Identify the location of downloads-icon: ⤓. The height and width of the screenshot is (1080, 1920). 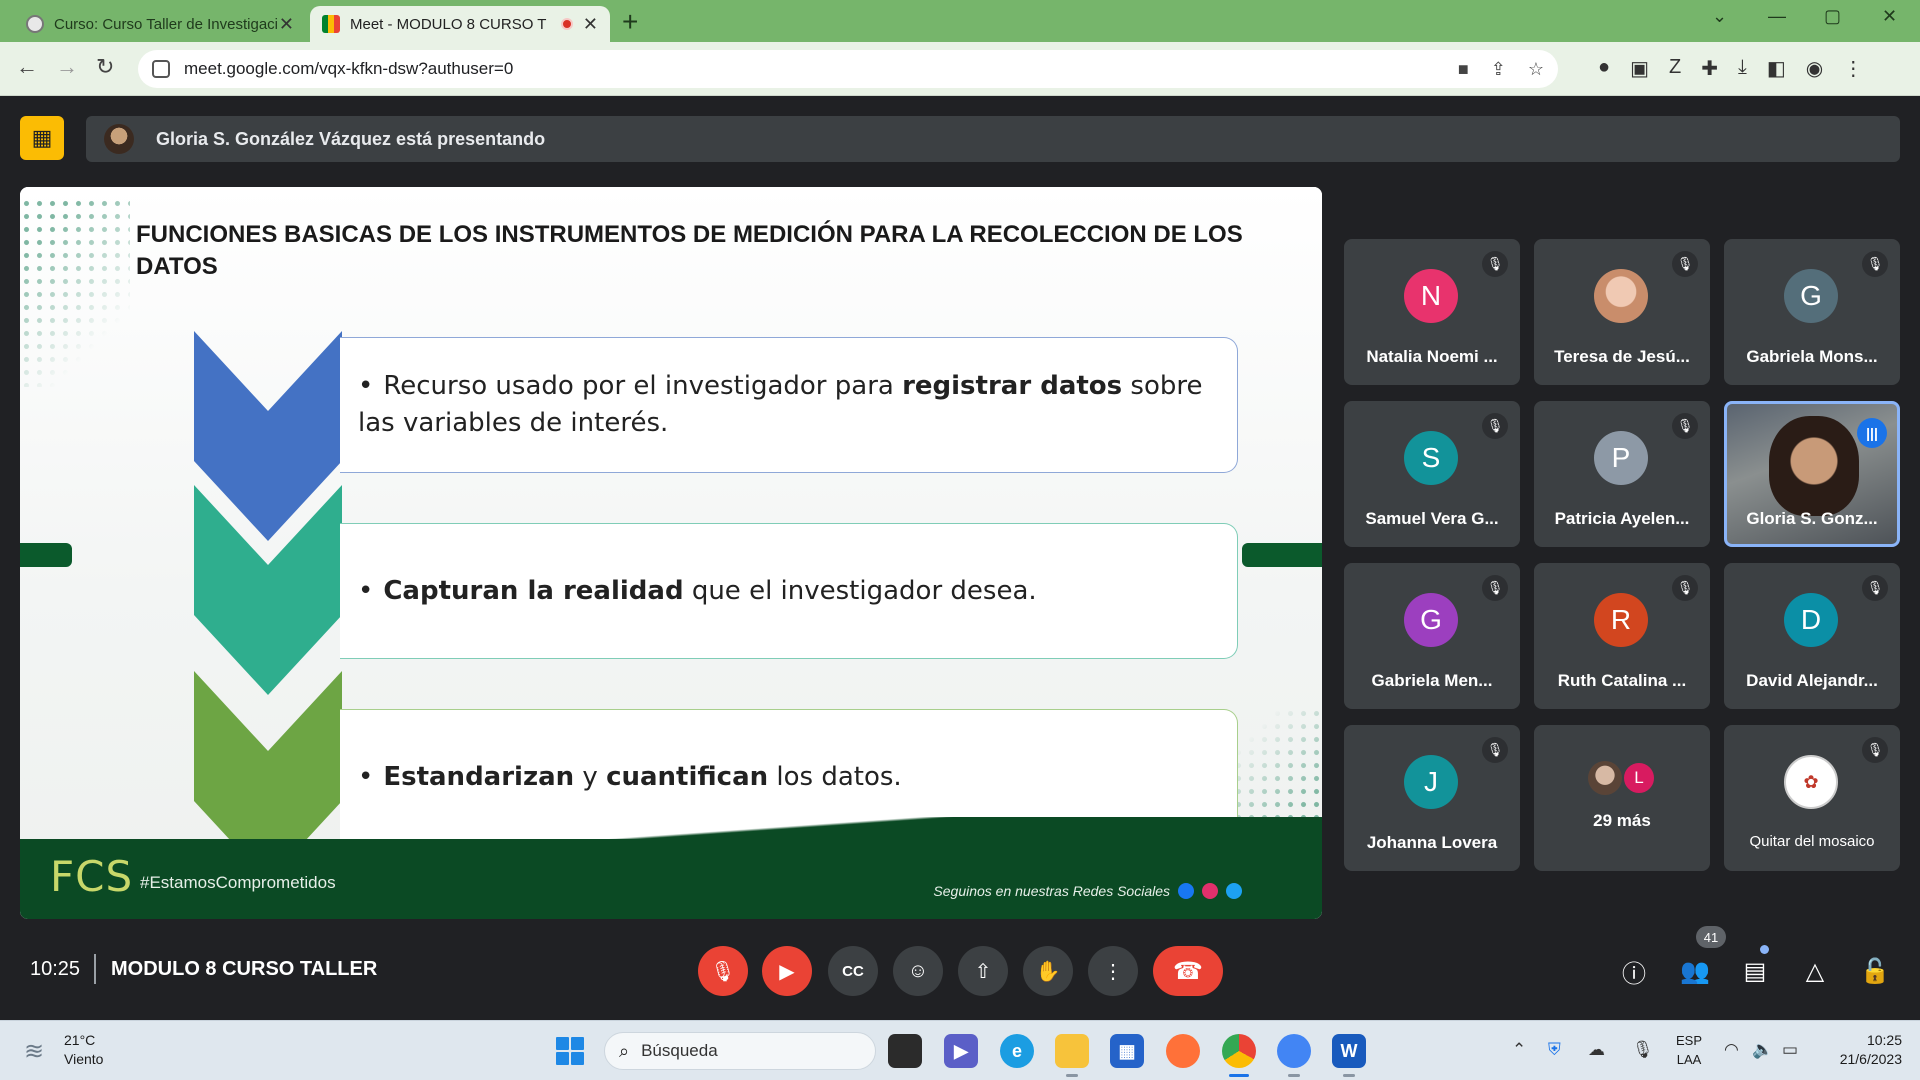
(1742, 68).